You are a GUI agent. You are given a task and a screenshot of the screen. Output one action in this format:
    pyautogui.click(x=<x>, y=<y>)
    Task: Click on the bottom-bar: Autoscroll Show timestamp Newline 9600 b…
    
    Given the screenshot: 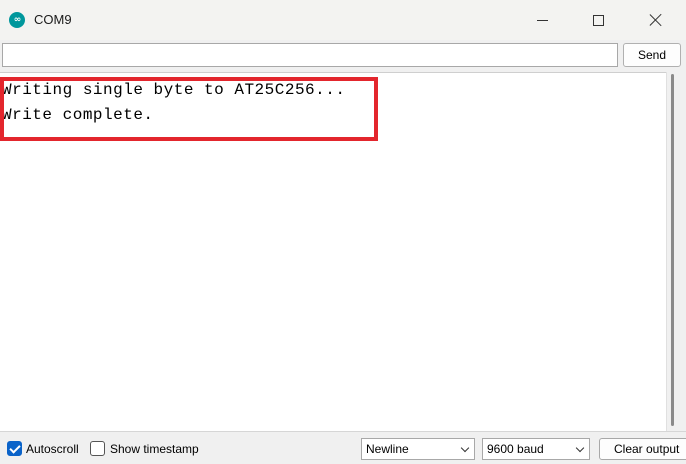 What is the action you would take?
    pyautogui.click(x=343, y=447)
    